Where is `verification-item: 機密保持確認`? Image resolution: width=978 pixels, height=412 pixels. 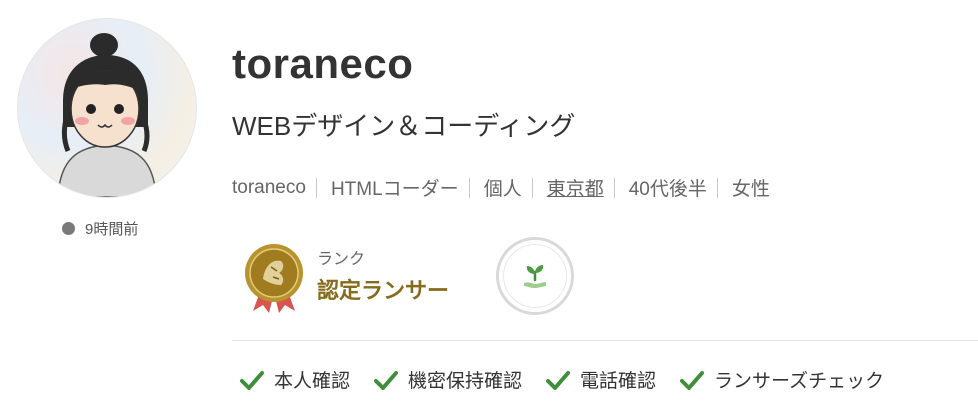 verification-item: 機密保持確認 is located at coordinates (448, 379).